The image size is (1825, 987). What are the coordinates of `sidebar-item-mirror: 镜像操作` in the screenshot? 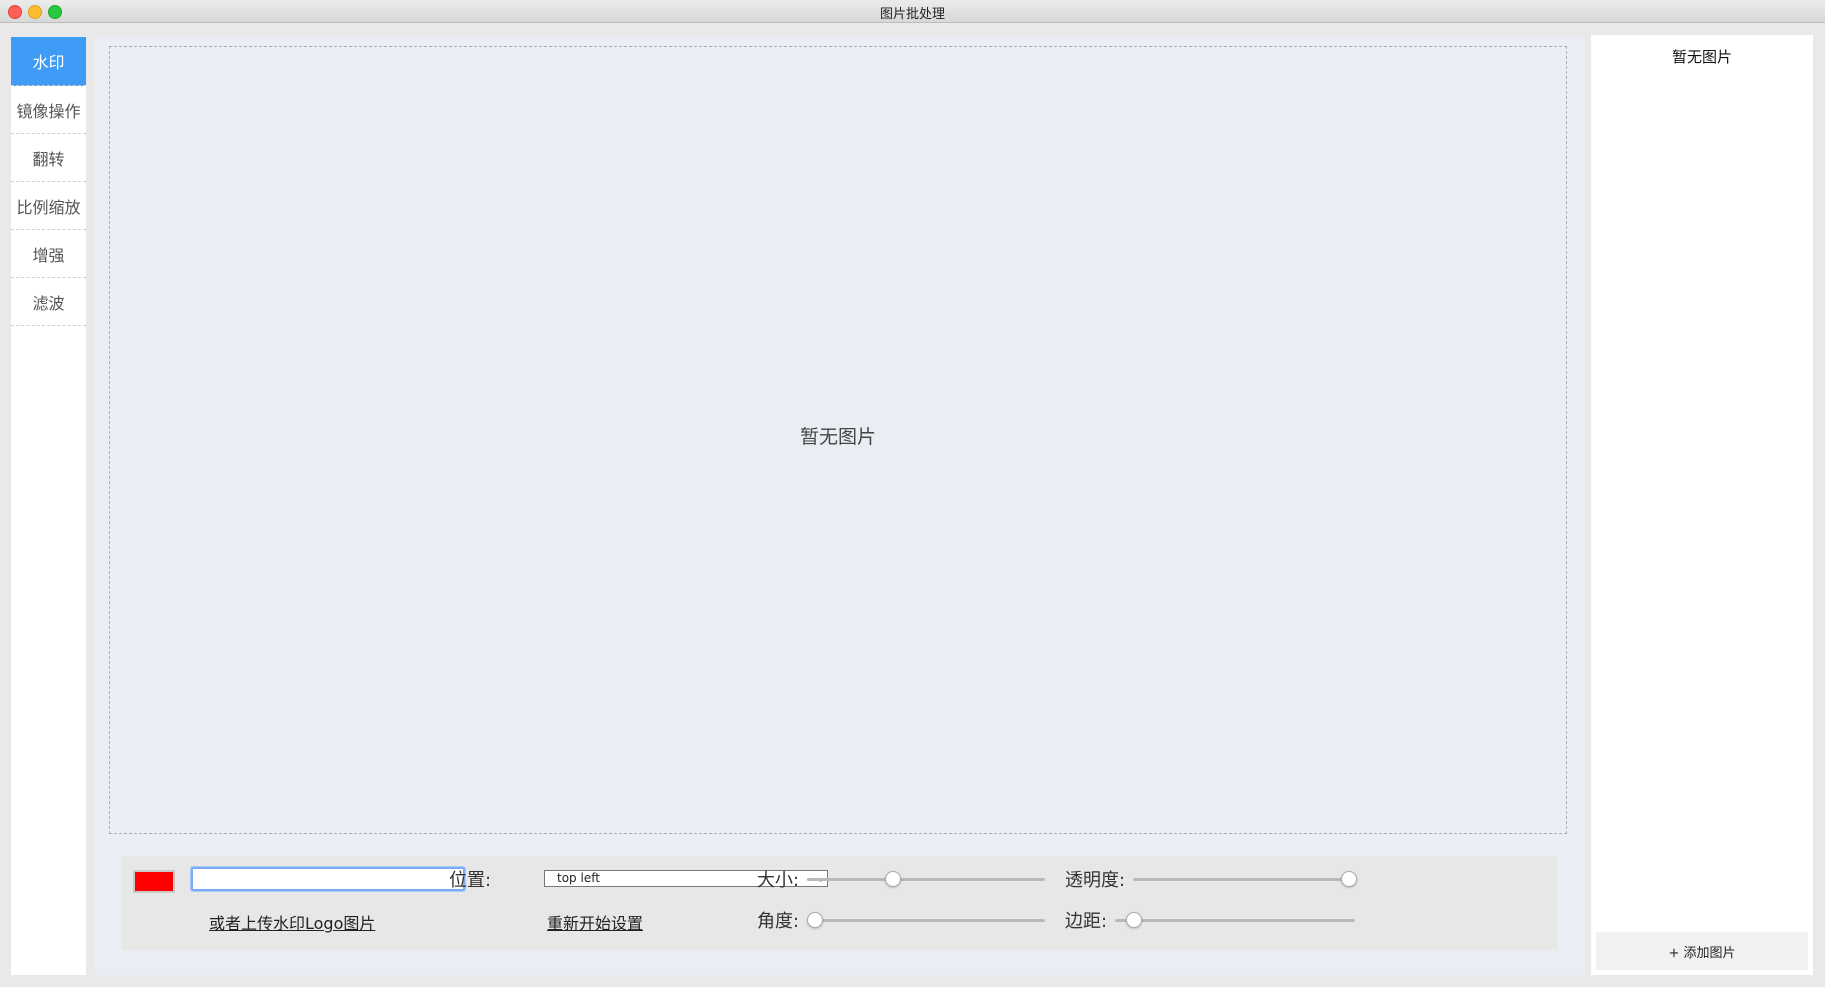 It's located at (48, 110).